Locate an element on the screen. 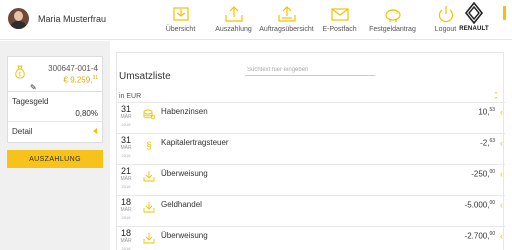  nav-label: Festgeldantrag is located at coordinates (392, 29).